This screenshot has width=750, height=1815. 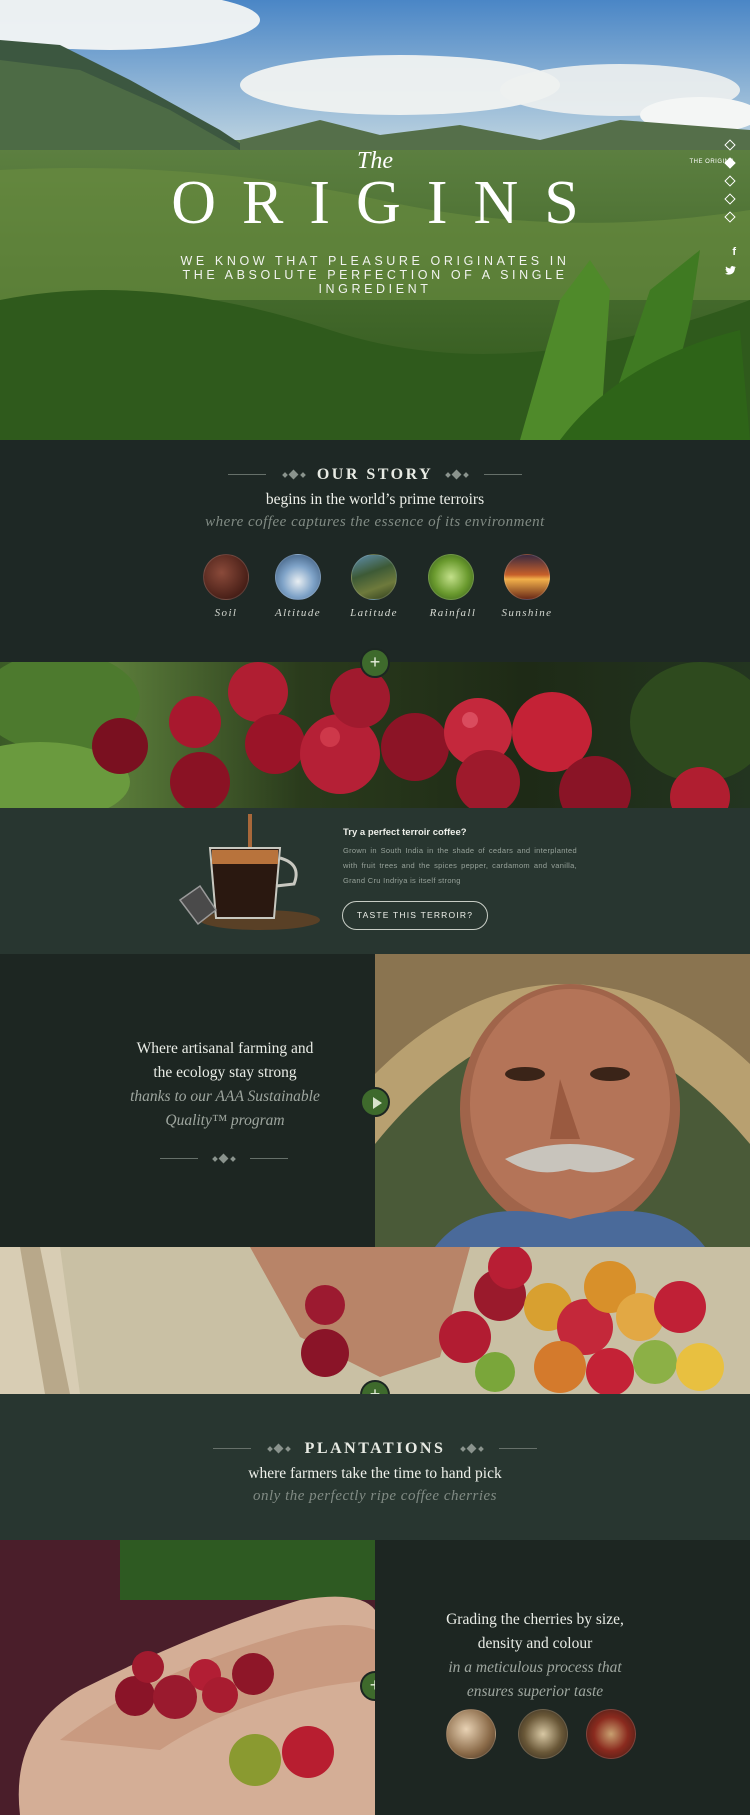 I want to click on plantations-line-2: only the perfectly ripe coffee cherries, so click(x=375, y=1496).